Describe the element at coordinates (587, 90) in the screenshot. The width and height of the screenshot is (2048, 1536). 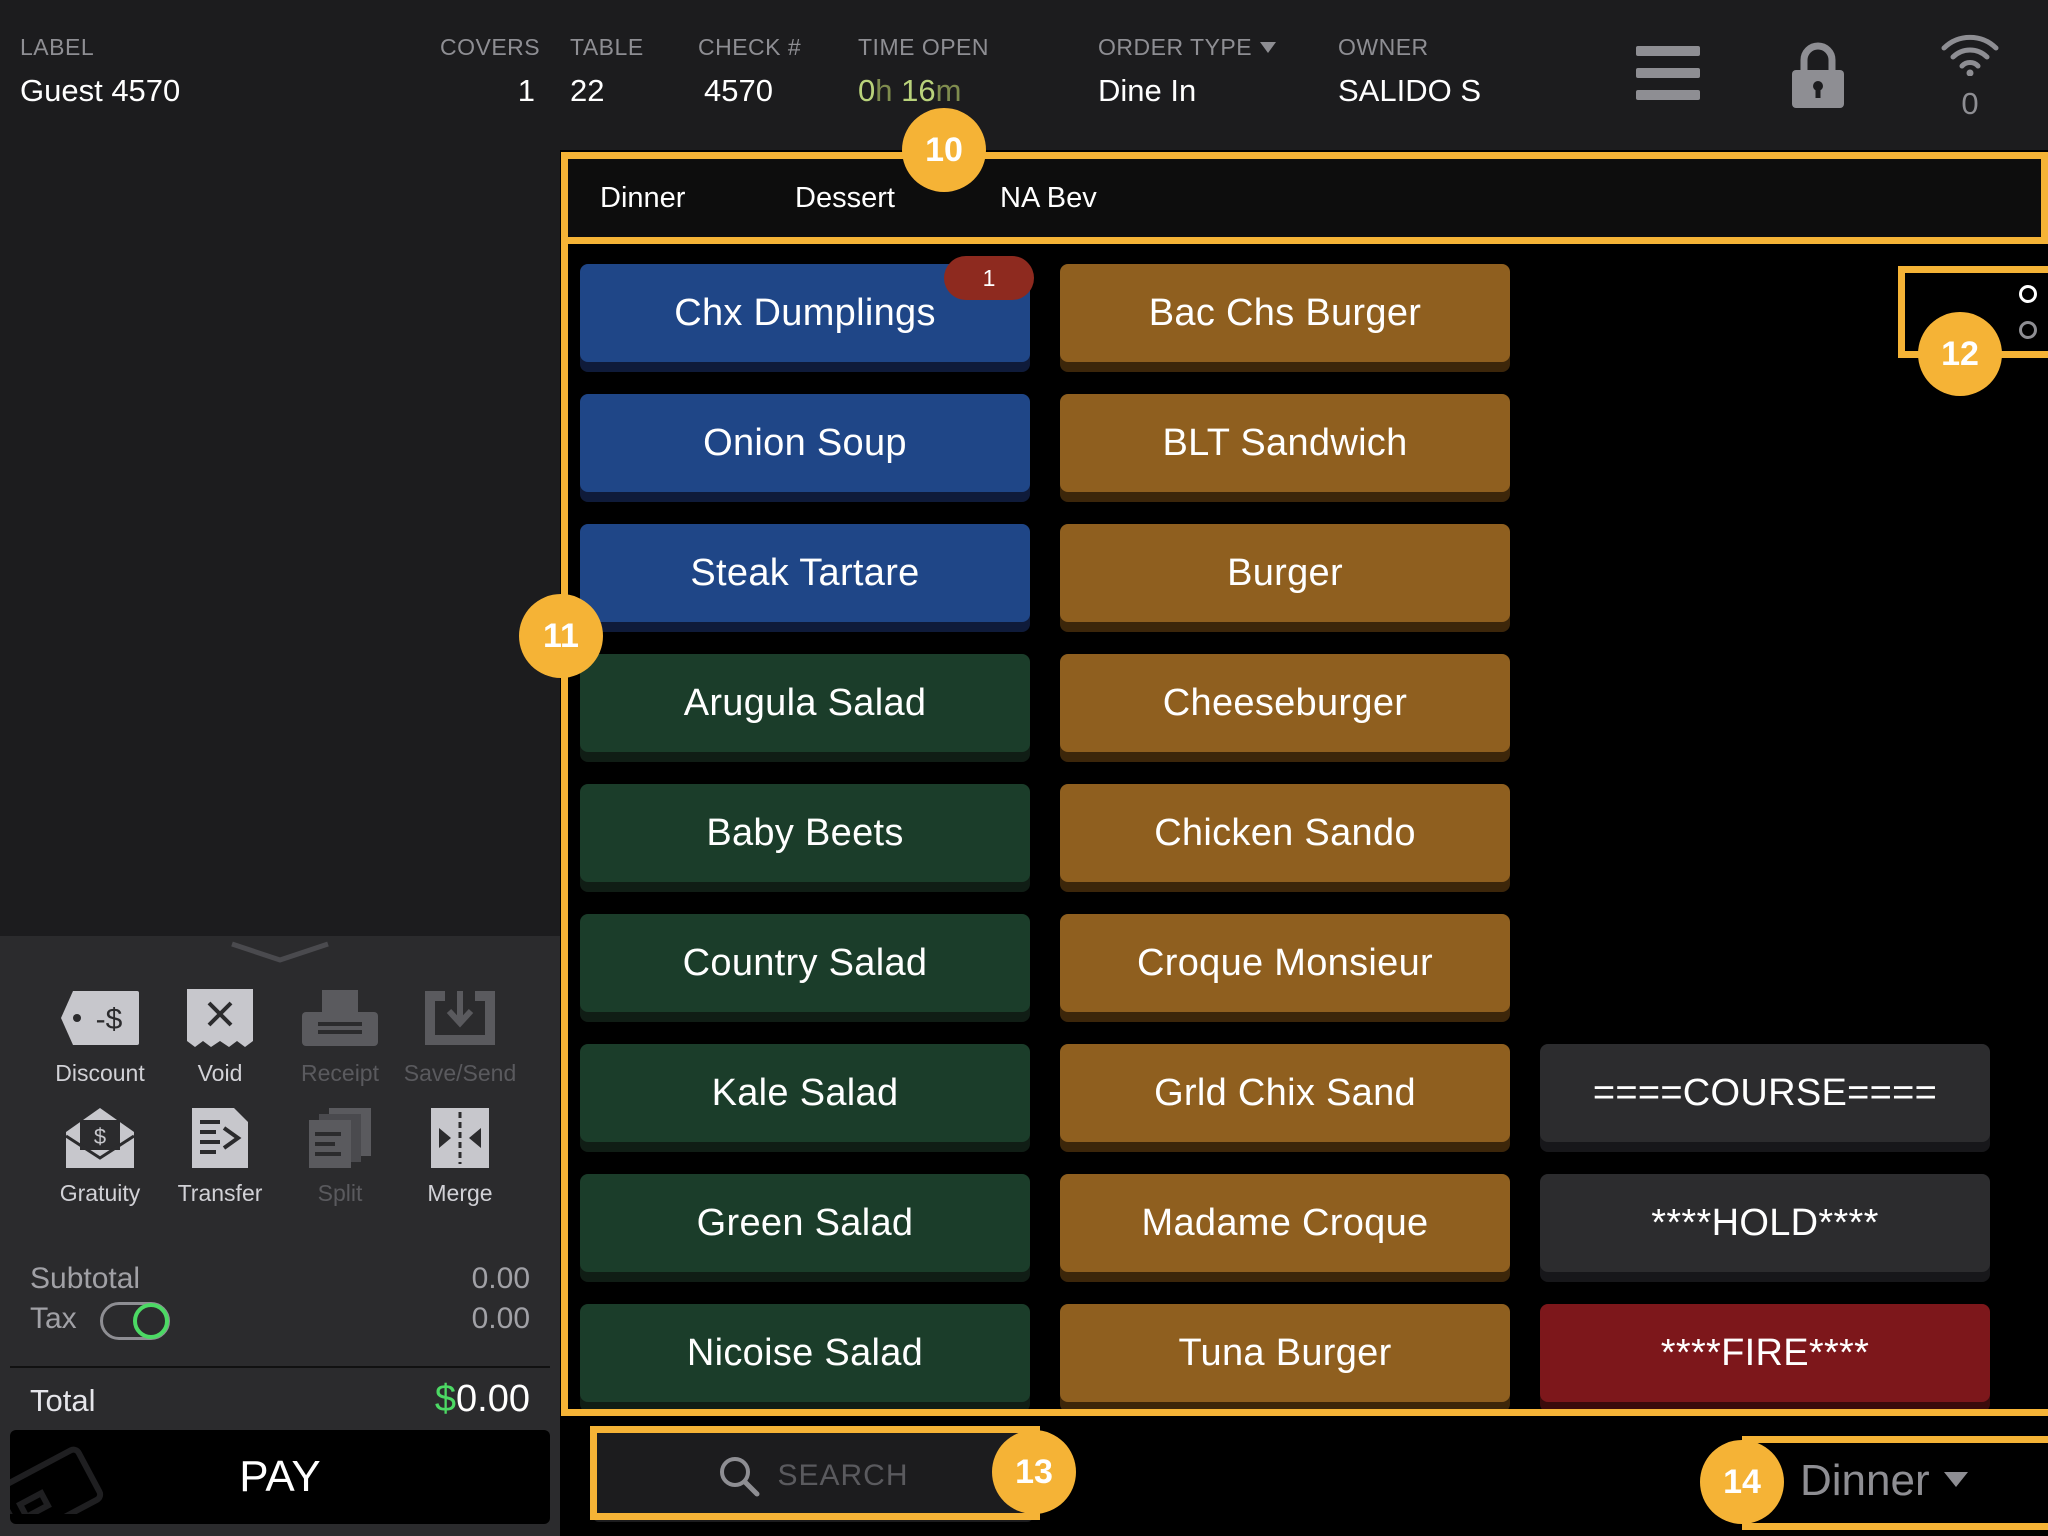
I see `table-value: 22` at that location.